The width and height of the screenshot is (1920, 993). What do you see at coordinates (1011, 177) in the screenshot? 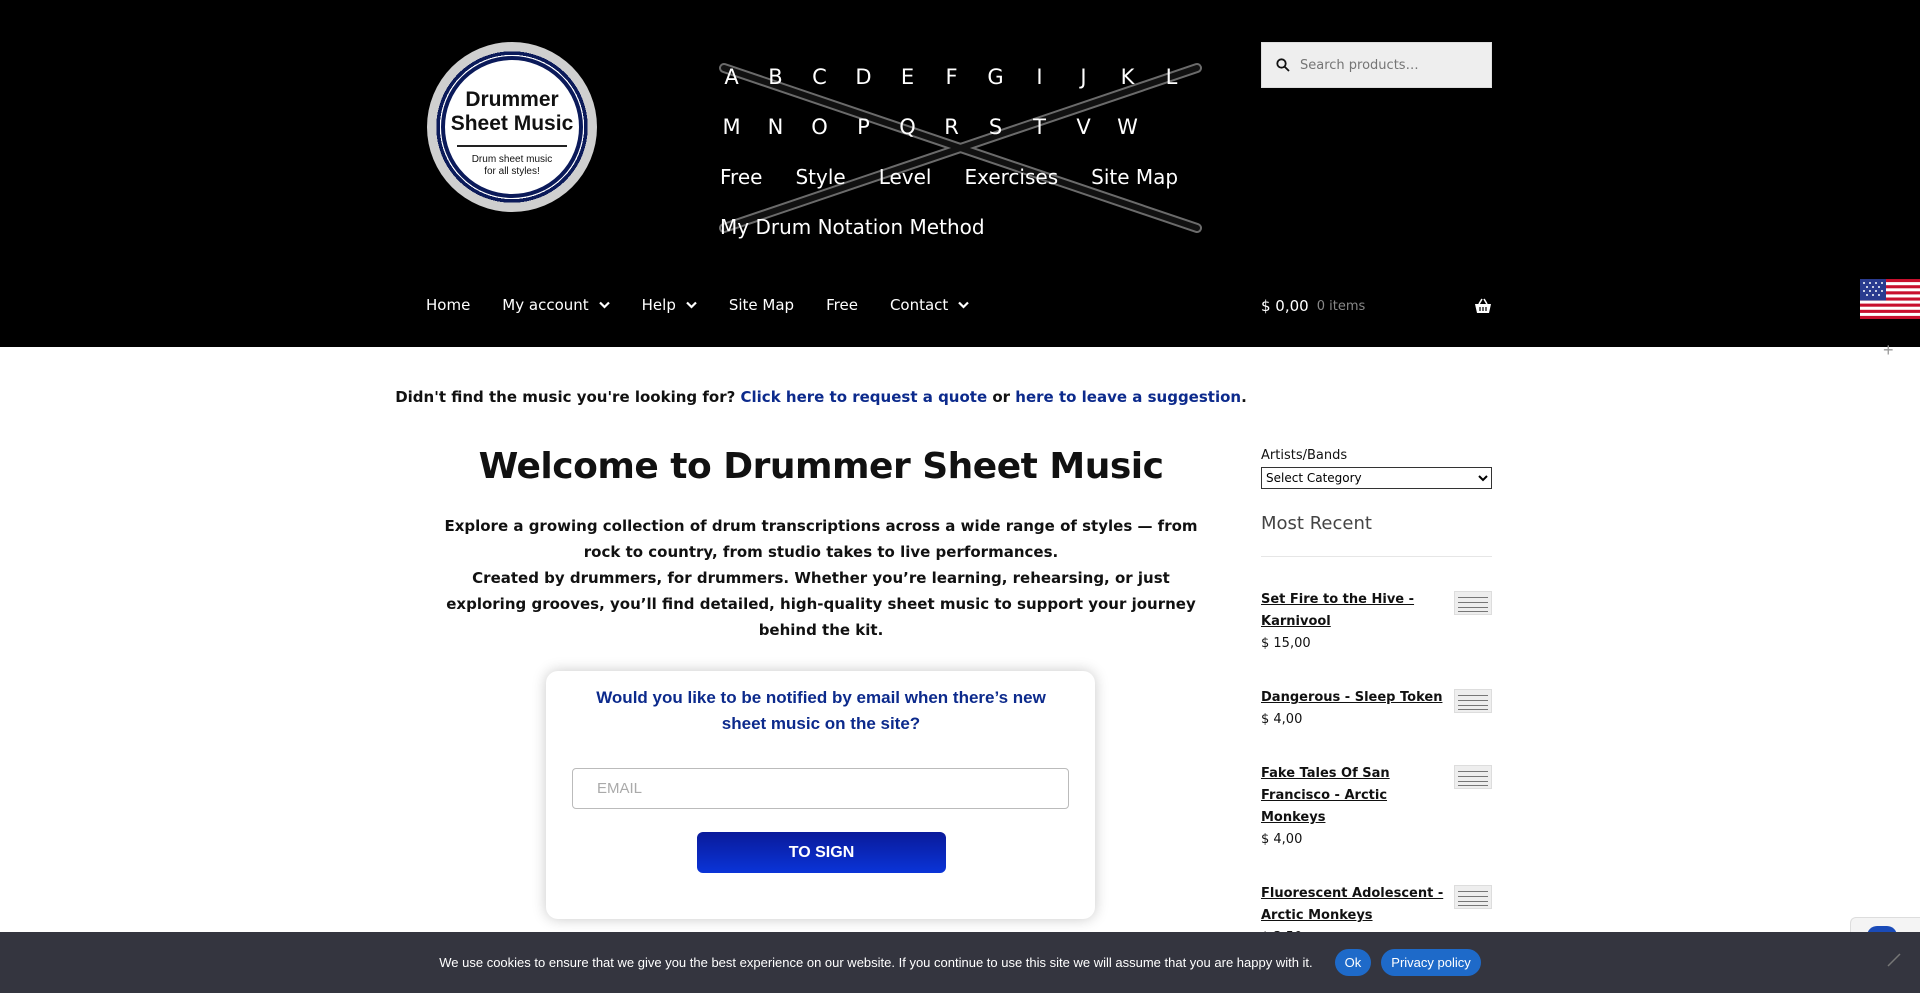
I see `category-link: Exercises` at bounding box center [1011, 177].